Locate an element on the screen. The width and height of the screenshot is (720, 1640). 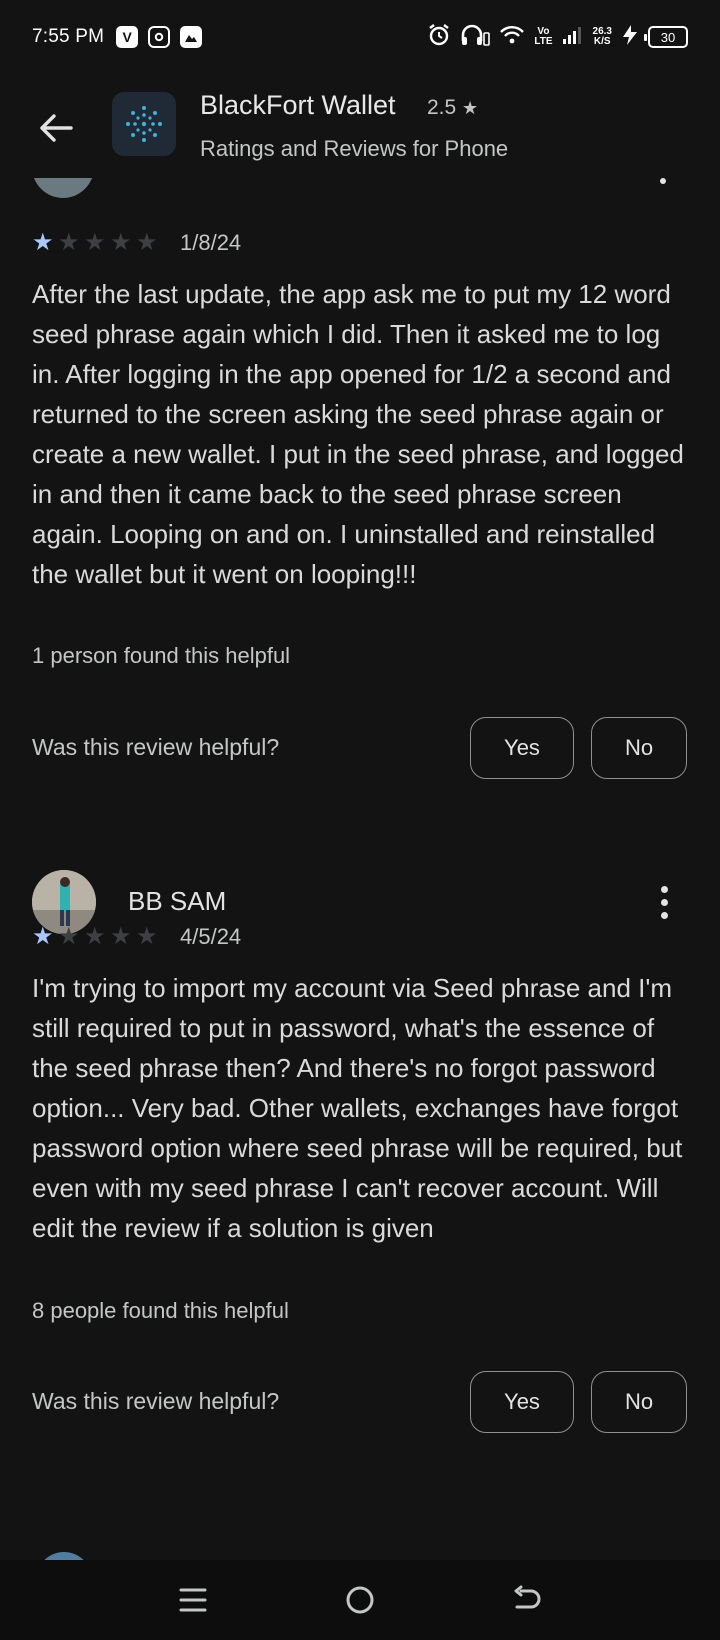
blackfort-logo-icon is located at coordinates (144, 124).